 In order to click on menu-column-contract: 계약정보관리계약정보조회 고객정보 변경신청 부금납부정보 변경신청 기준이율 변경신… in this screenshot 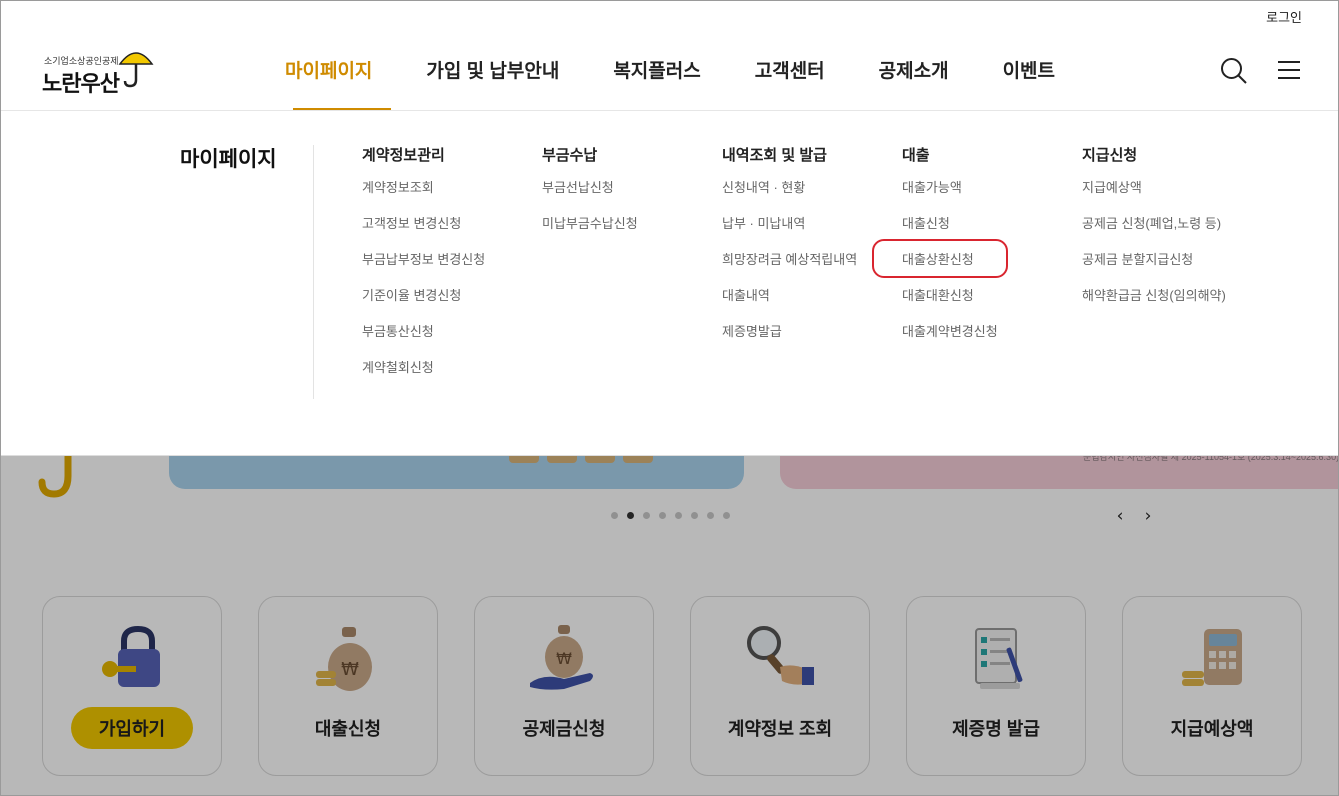, I will do `click(423, 269)`.